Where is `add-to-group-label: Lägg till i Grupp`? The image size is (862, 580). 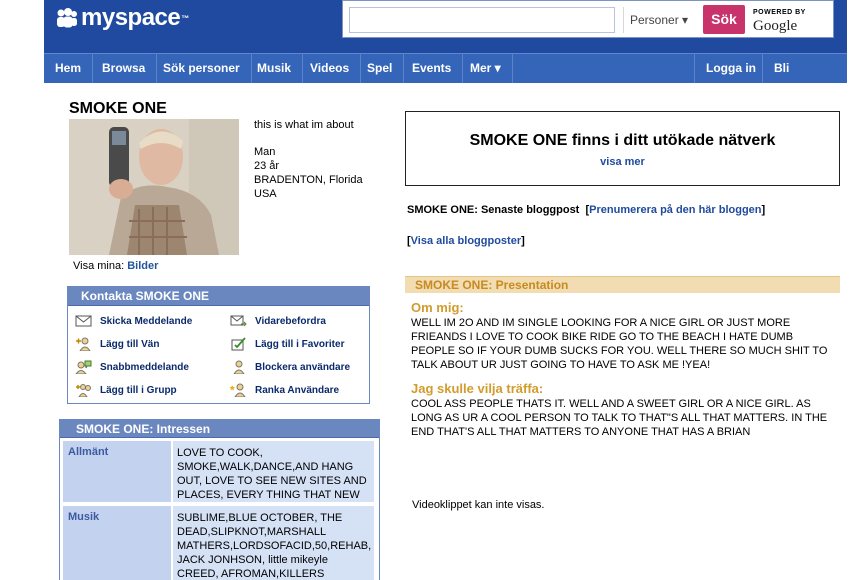 add-to-group-label: Lägg till i Grupp is located at coordinates (138, 390).